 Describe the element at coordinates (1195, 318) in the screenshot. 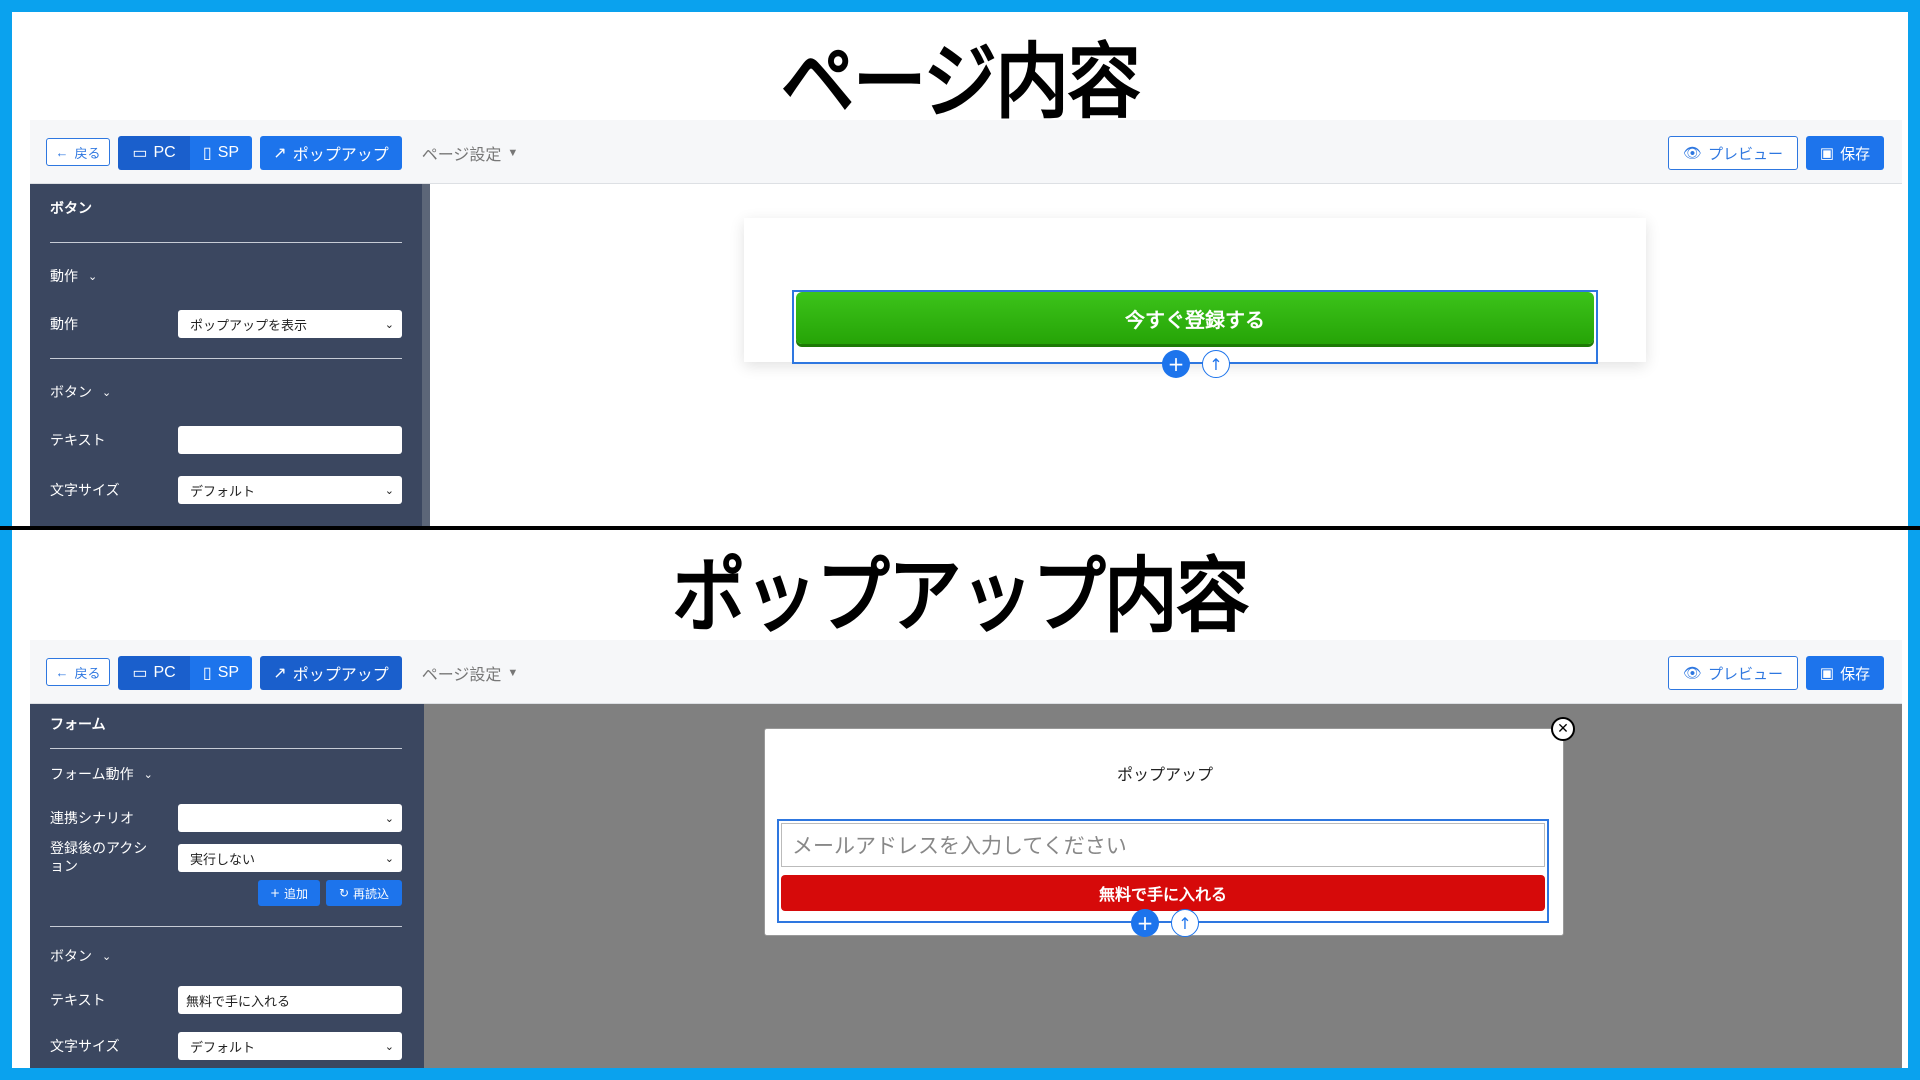

I see `cta-button: 今すぐ登録する` at that location.